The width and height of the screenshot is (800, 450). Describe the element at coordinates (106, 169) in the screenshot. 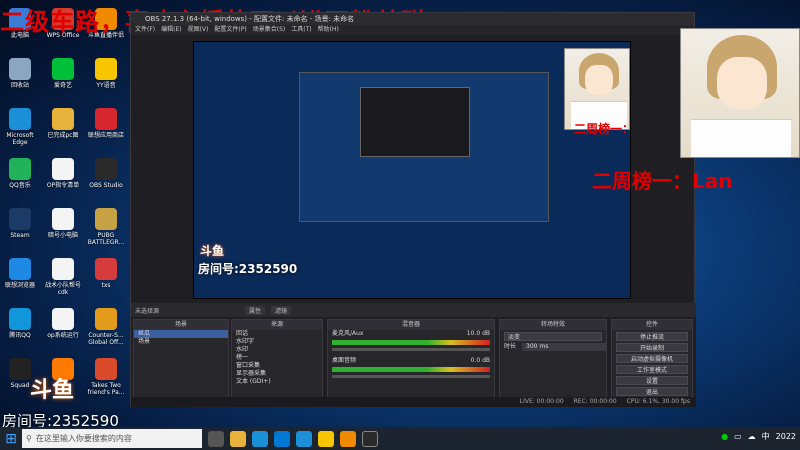

I see `obs-icon` at that location.